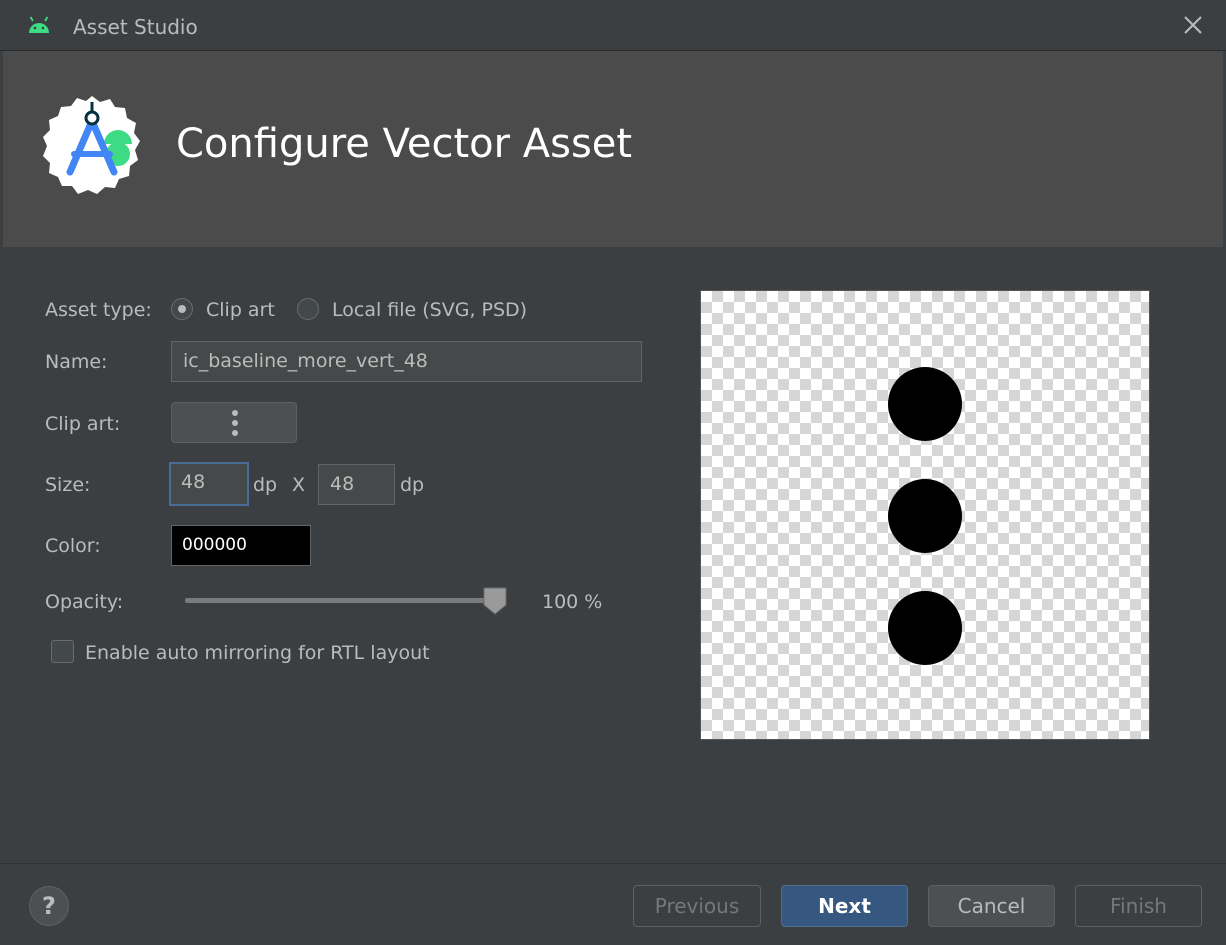 The image size is (1226, 945). Describe the element at coordinates (308, 309) in the screenshot. I see `local-file-radio` at that location.